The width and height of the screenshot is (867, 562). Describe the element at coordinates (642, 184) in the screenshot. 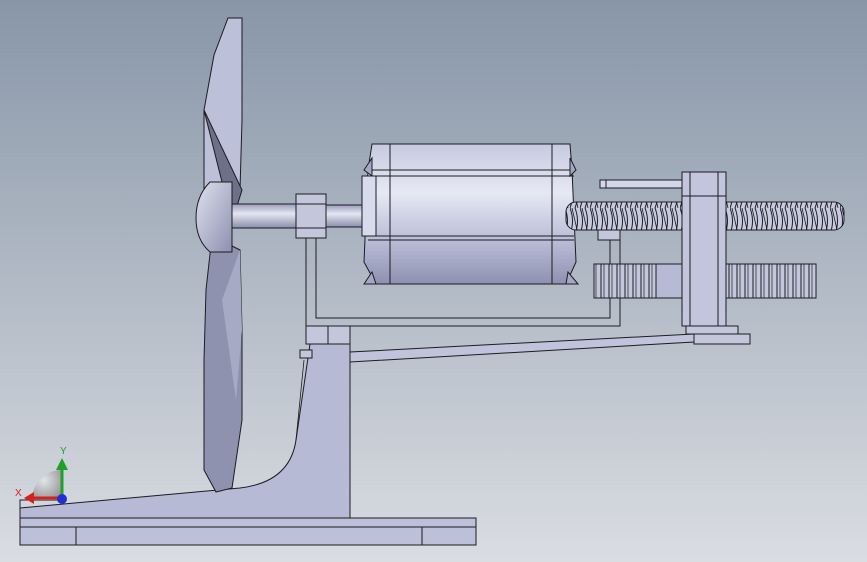

I see `guide-rod` at that location.